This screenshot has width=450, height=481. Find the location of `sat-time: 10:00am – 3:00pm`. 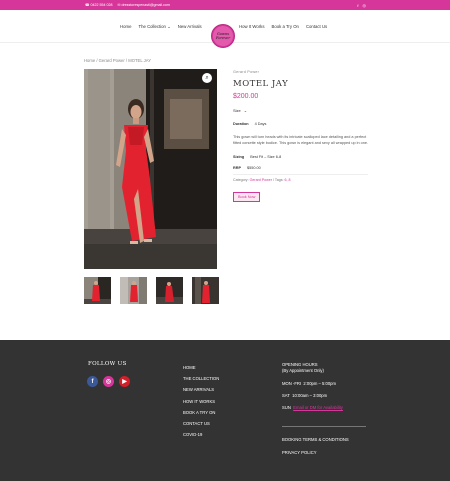

sat-time: 10:00am – 3:00pm is located at coordinates (310, 395).